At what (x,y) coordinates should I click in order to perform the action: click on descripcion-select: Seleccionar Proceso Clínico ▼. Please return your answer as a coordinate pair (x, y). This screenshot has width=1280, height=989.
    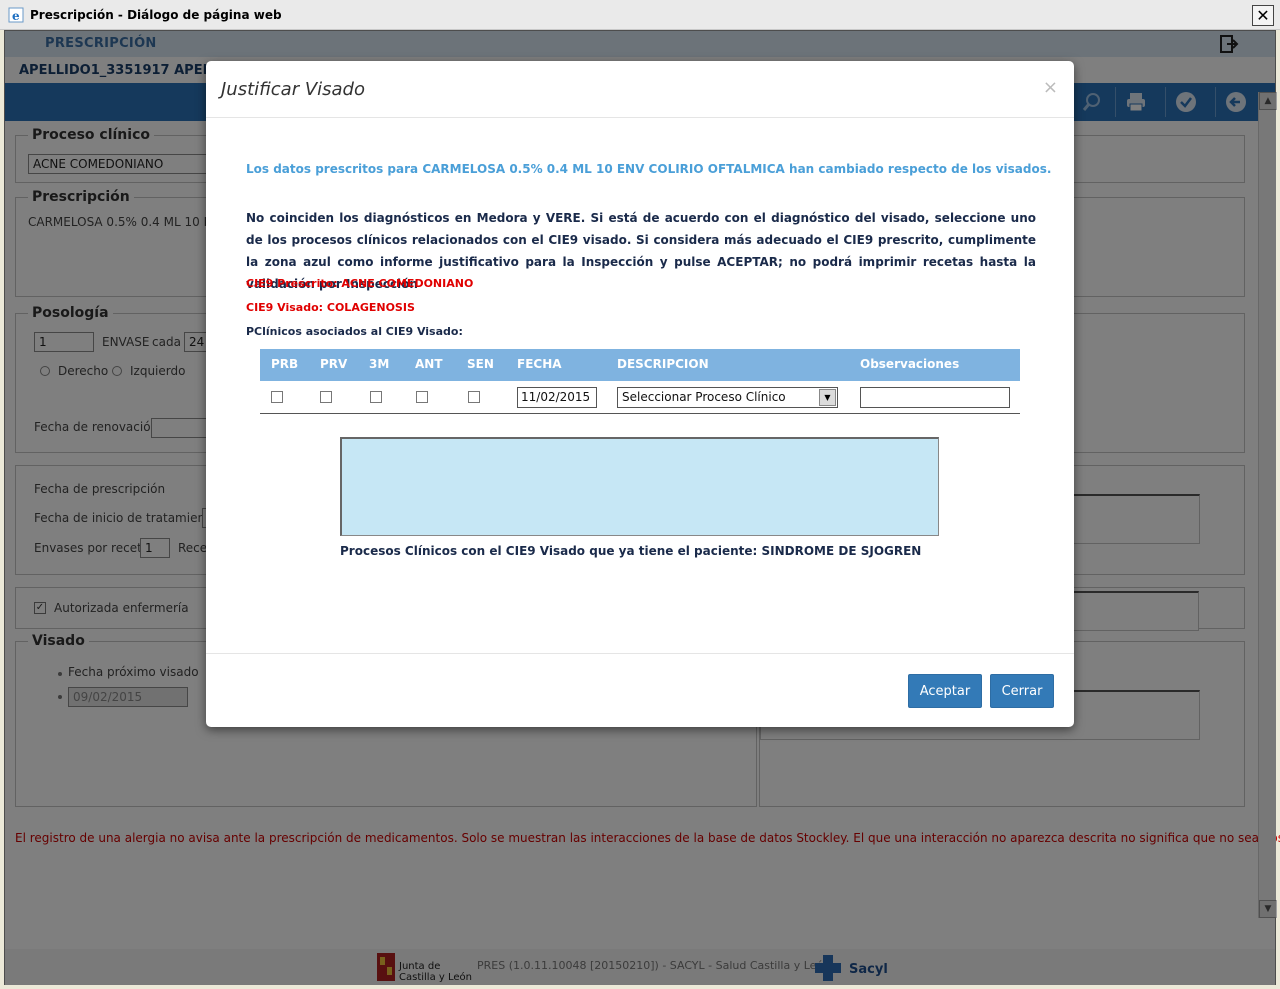
    Looking at the image, I should click on (727, 397).